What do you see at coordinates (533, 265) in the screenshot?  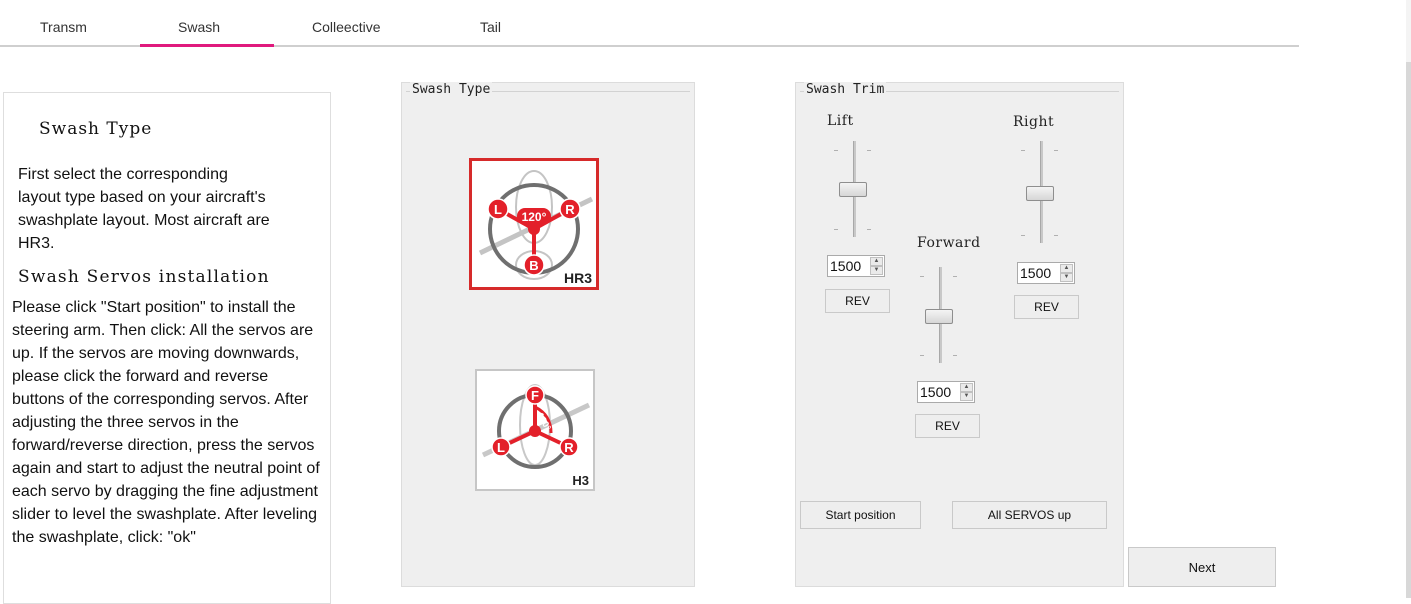 I see `hr3-servo-b: B` at bounding box center [533, 265].